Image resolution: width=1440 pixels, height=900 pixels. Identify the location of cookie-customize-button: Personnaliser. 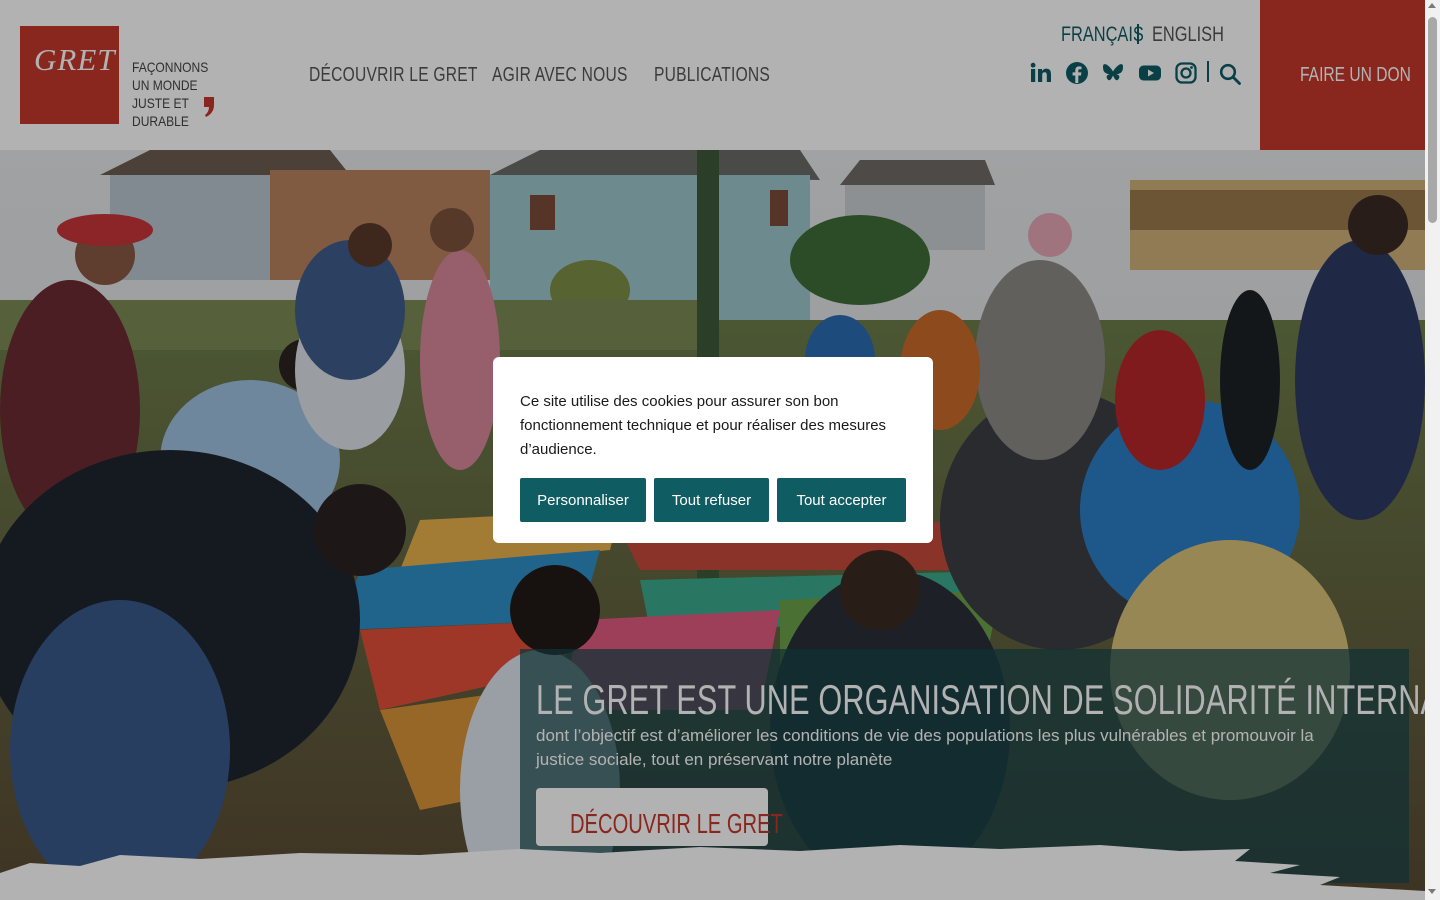
(583, 500).